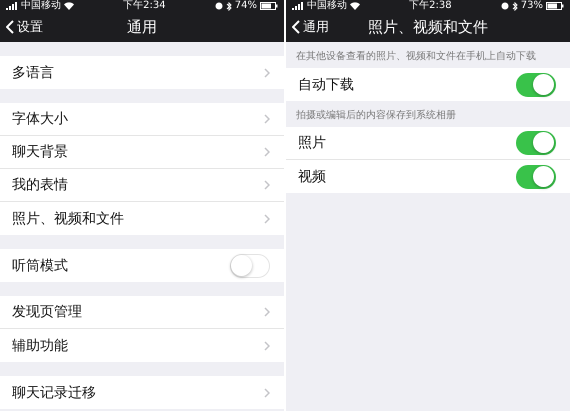  What do you see at coordinates (24, 27) in the screenshot?
I see `back-button: 设置` at bounding box center [24, 27].